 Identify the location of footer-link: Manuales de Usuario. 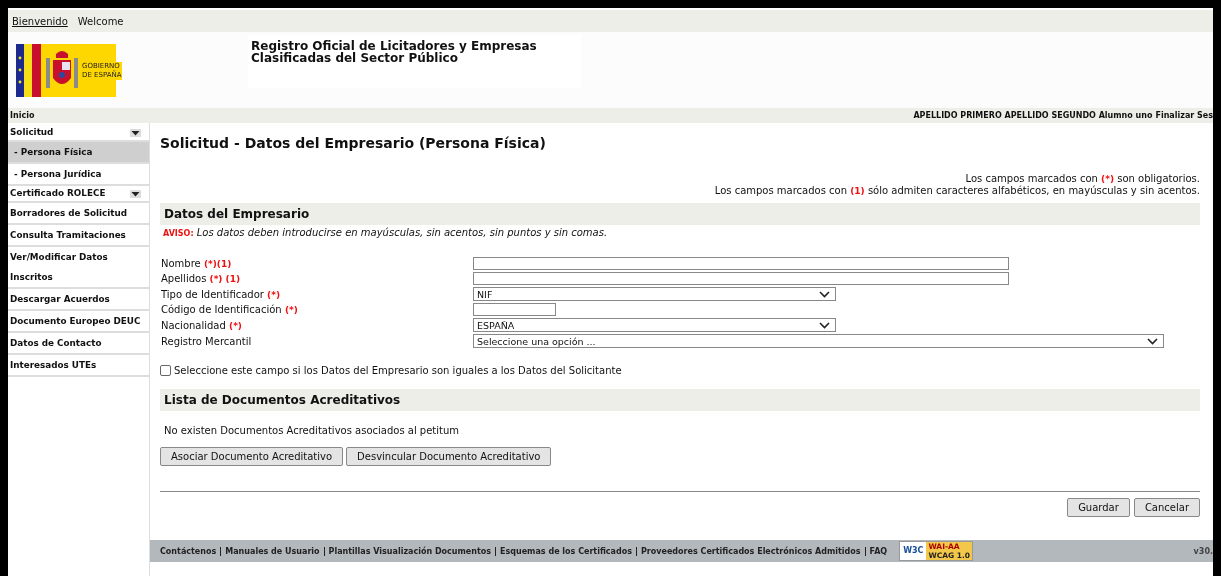
(272, 551).